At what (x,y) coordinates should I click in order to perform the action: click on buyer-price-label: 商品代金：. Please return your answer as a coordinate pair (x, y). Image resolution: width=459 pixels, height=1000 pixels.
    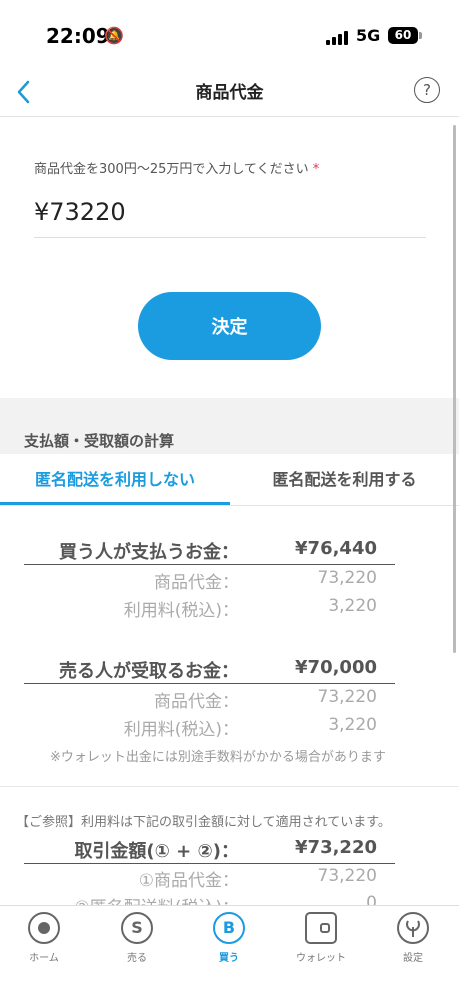
    Looking at the image, I should click on (196, 583).